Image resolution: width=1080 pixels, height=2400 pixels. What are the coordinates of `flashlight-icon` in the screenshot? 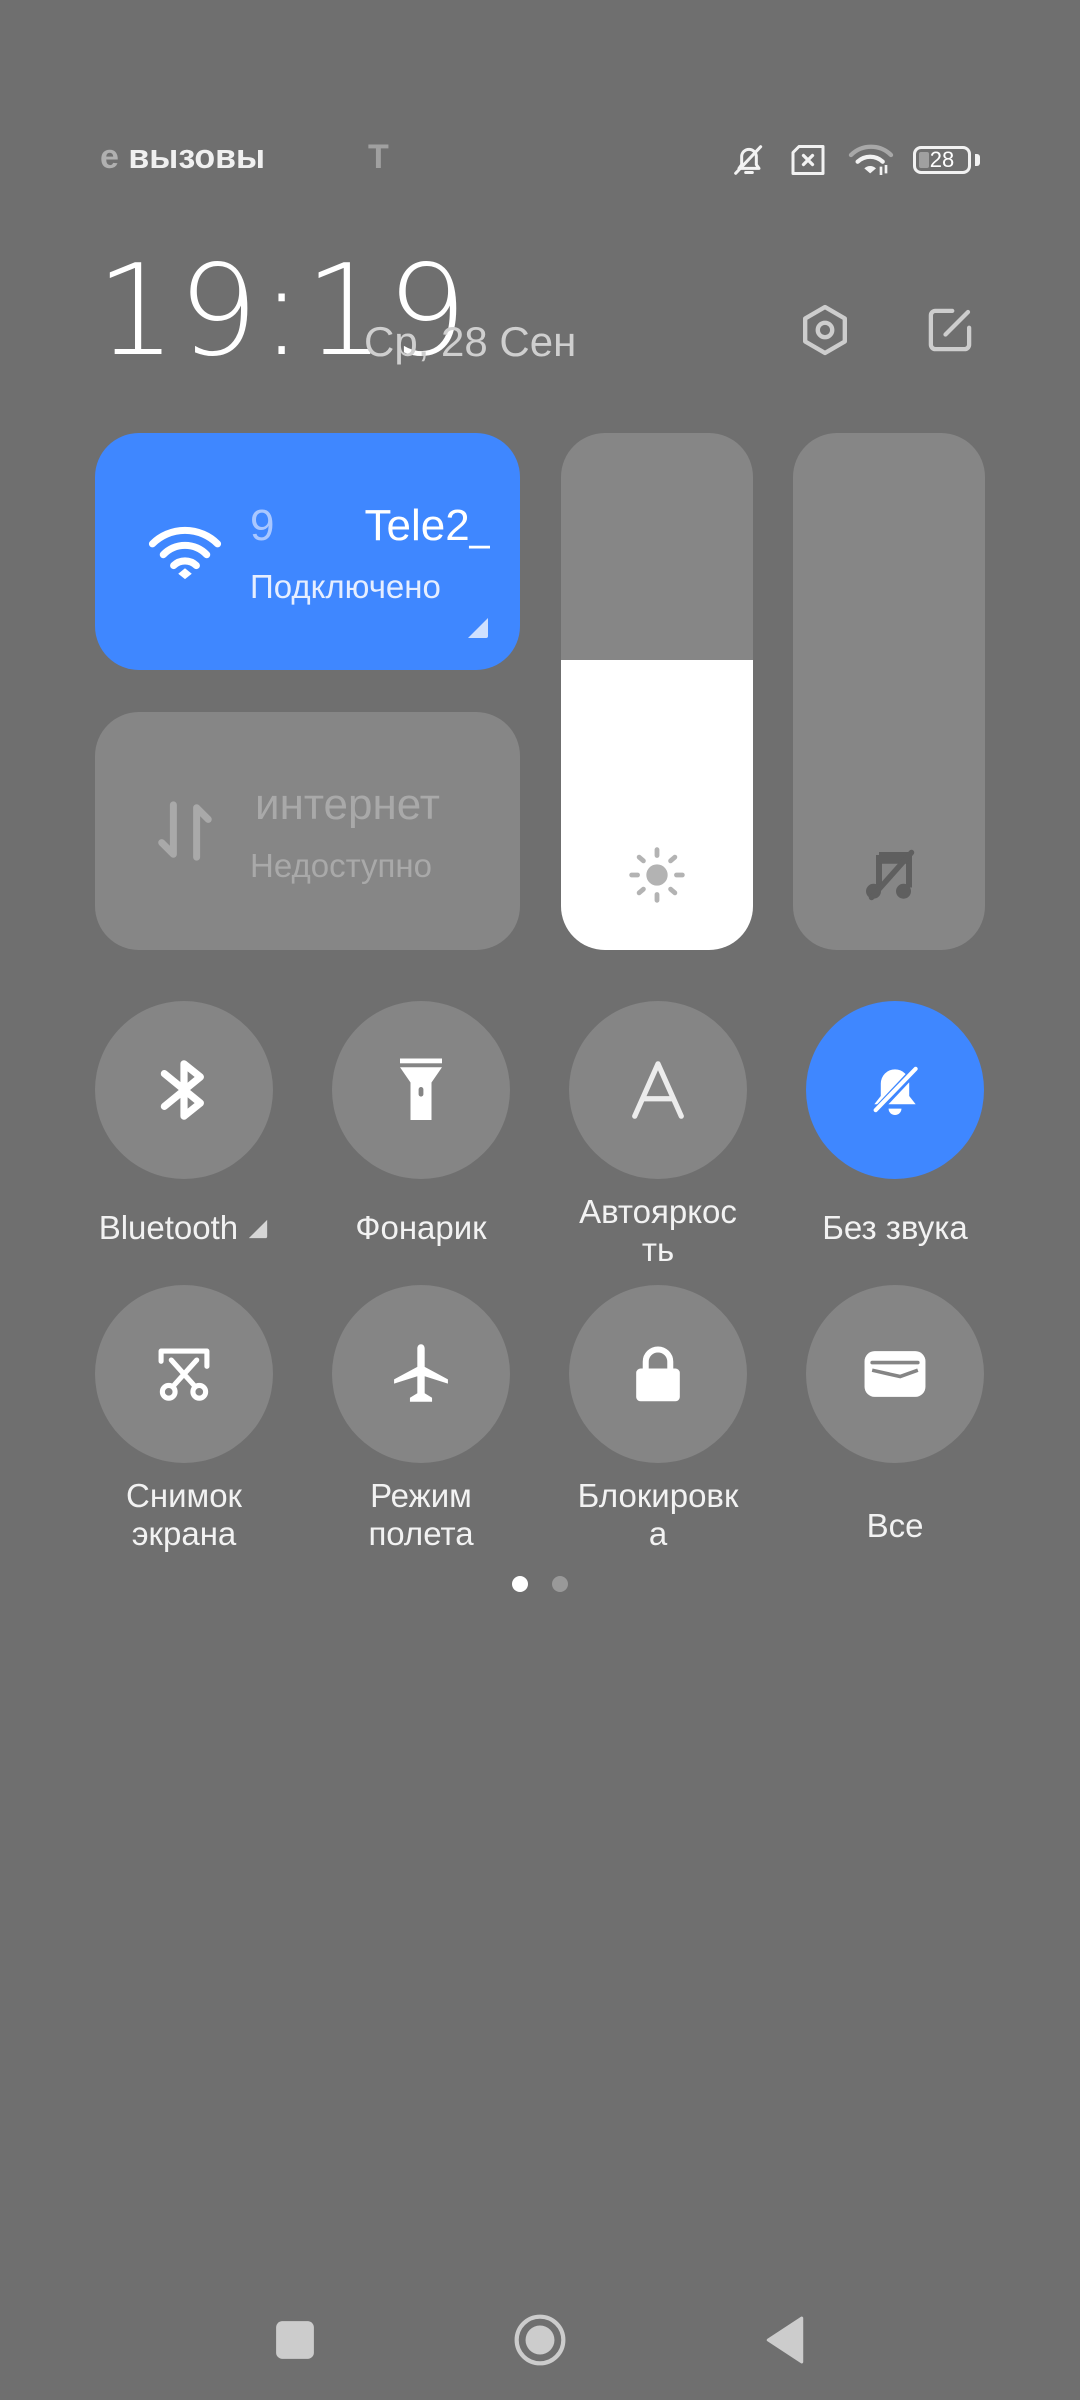 It's located at (421, 1089).